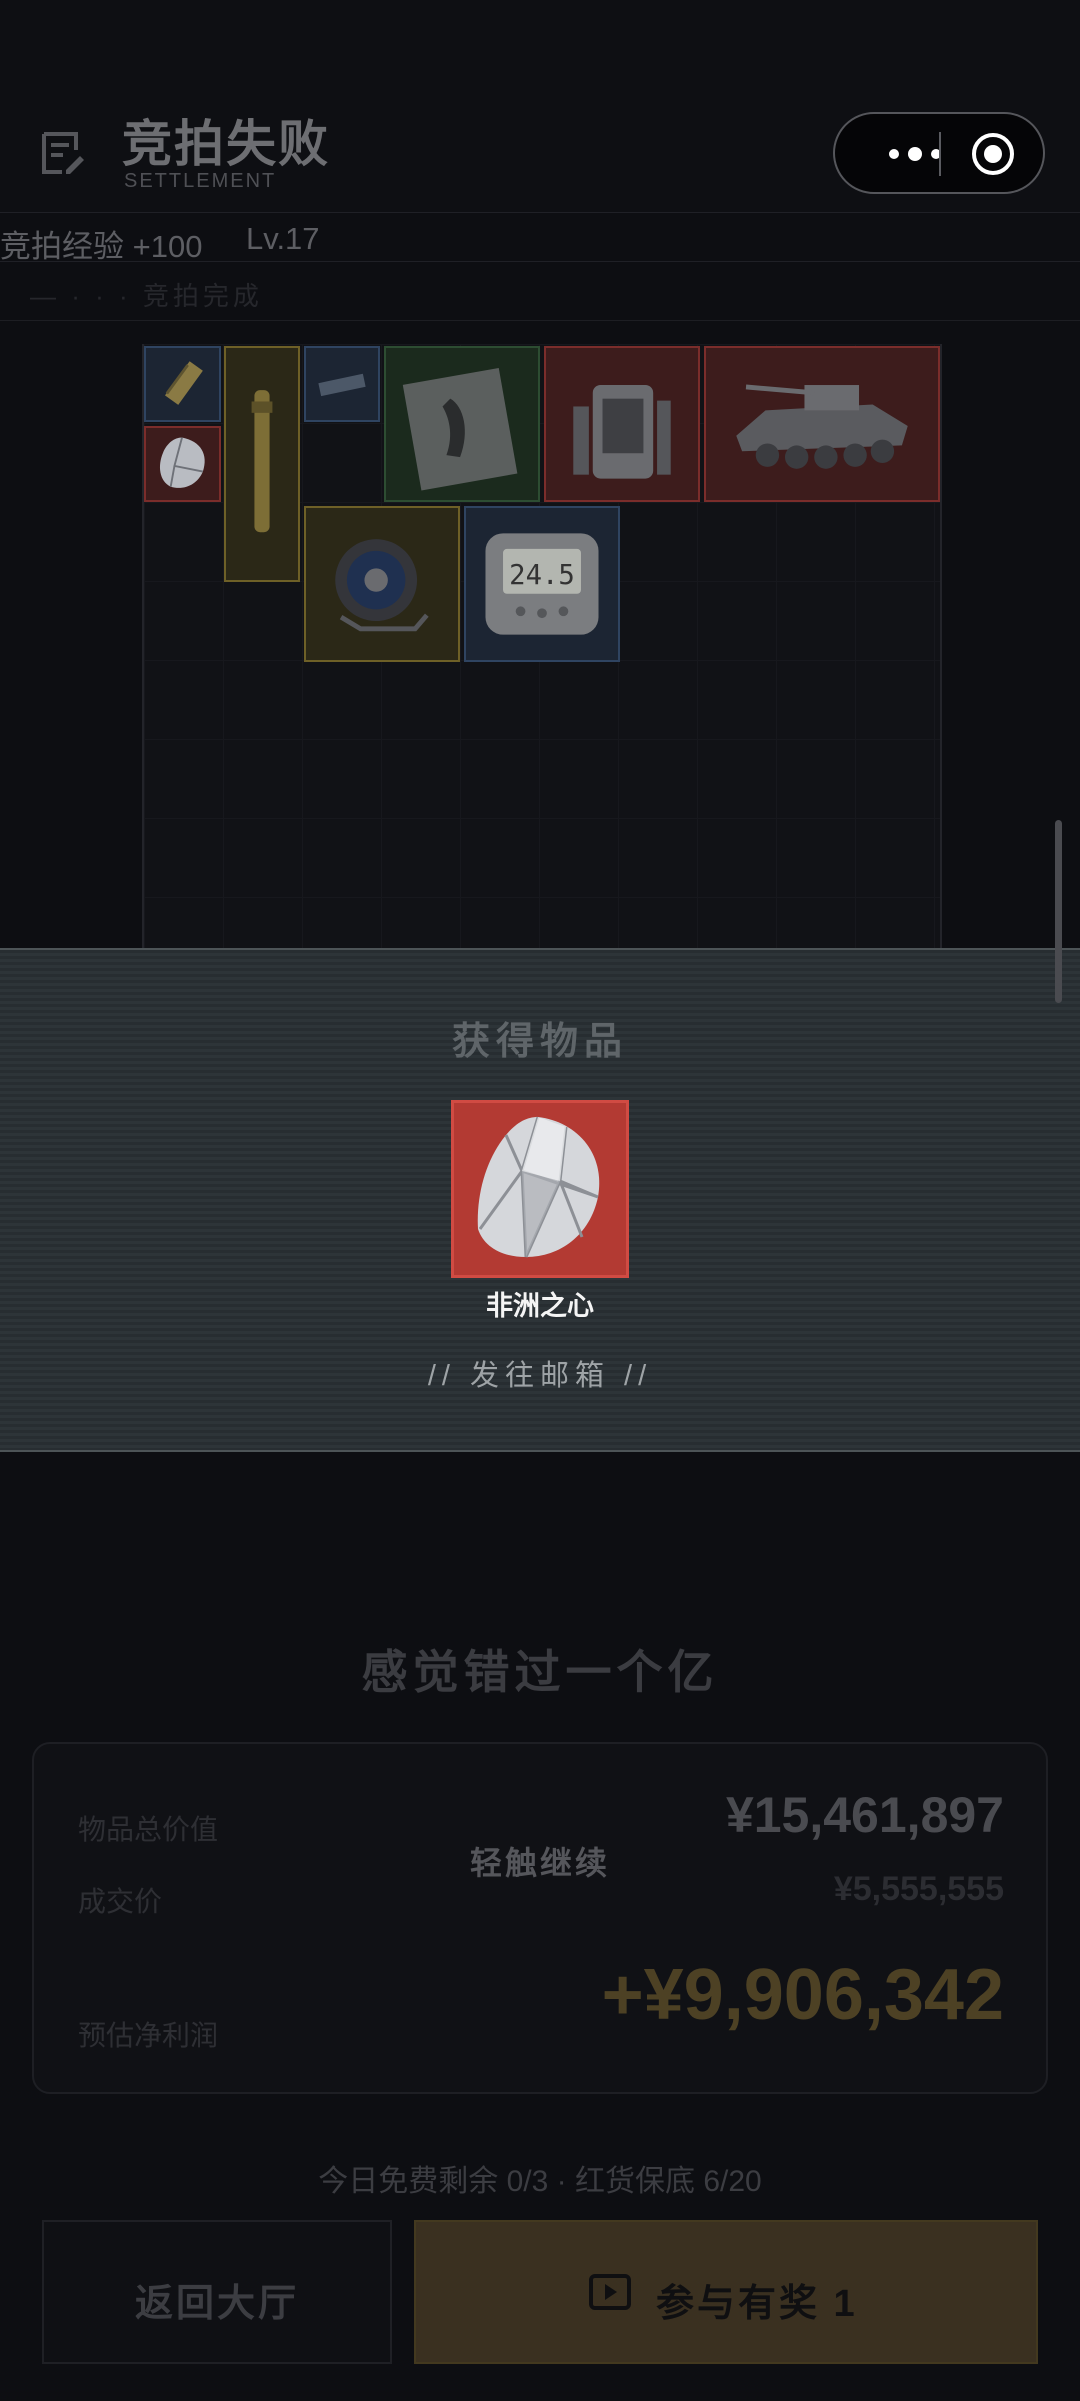  I want to click on obtained-title: 获得物品, so click(539, 1042).